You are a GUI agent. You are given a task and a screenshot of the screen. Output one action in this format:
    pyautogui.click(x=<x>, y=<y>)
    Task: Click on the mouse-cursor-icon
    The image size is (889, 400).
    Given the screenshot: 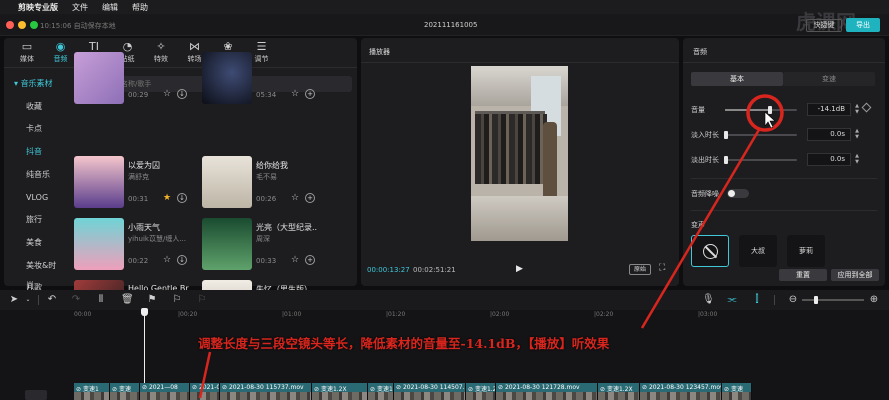 What is the action you would take?
    pyautogui.click(x=770, y=120)
    